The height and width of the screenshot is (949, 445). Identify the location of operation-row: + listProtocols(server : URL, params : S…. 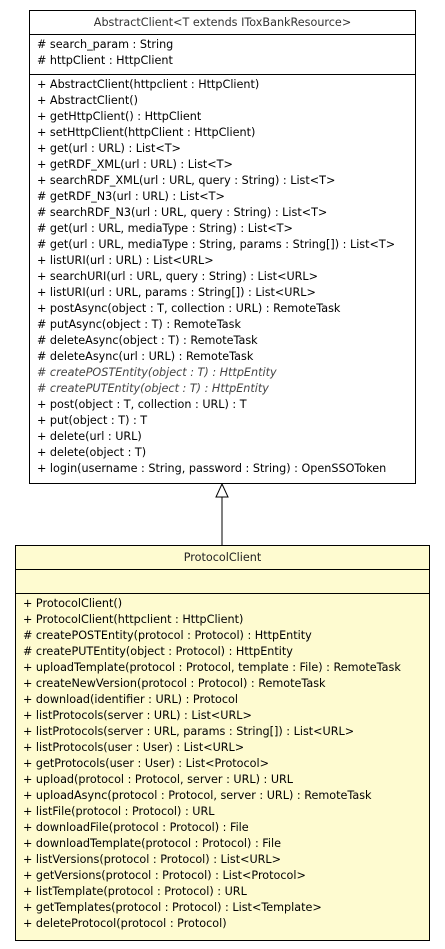
(189, 731).